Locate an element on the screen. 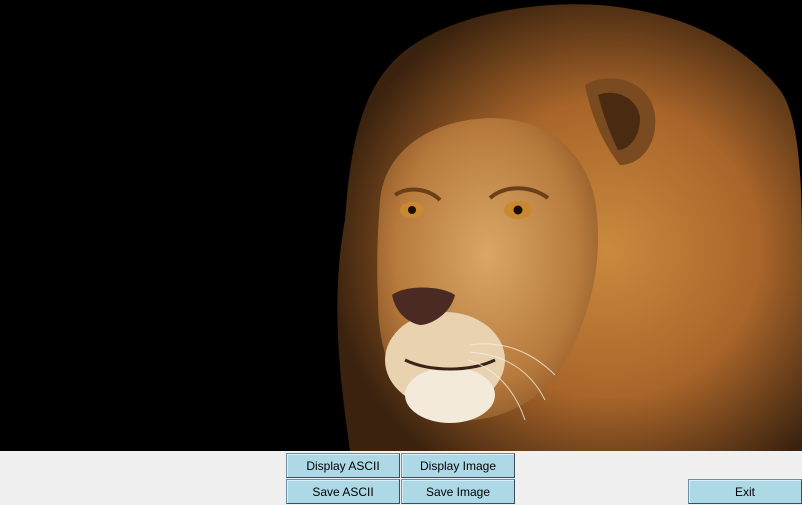 This screenshot has width=802, height=505. save-image-button: Save Image is located at coordinates (458, 491).